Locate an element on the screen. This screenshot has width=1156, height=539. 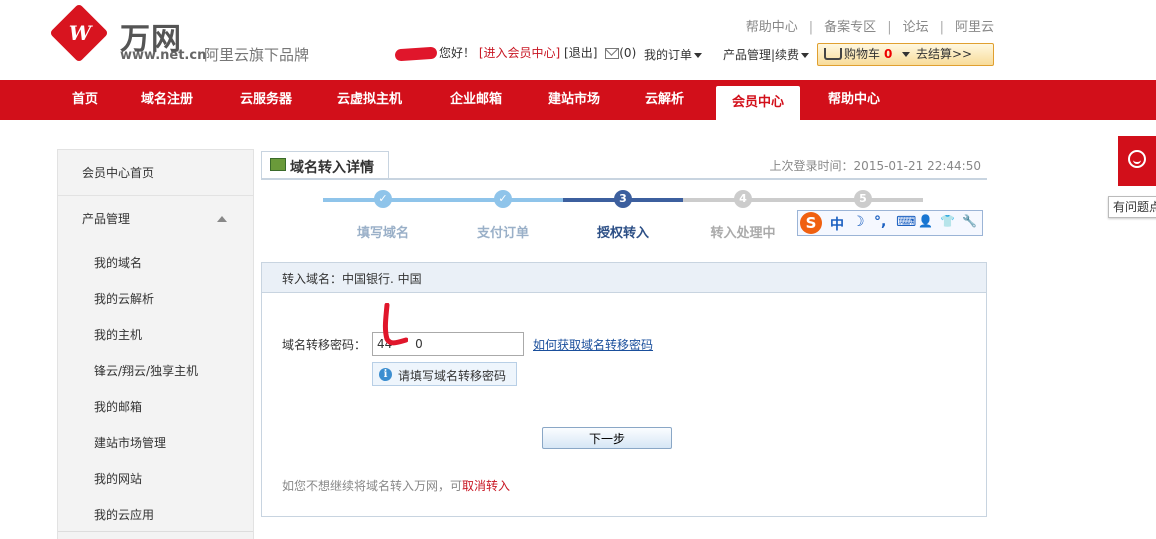
product-mgmt-label: 产品管理|续费 is located at coordinates (761, 55).